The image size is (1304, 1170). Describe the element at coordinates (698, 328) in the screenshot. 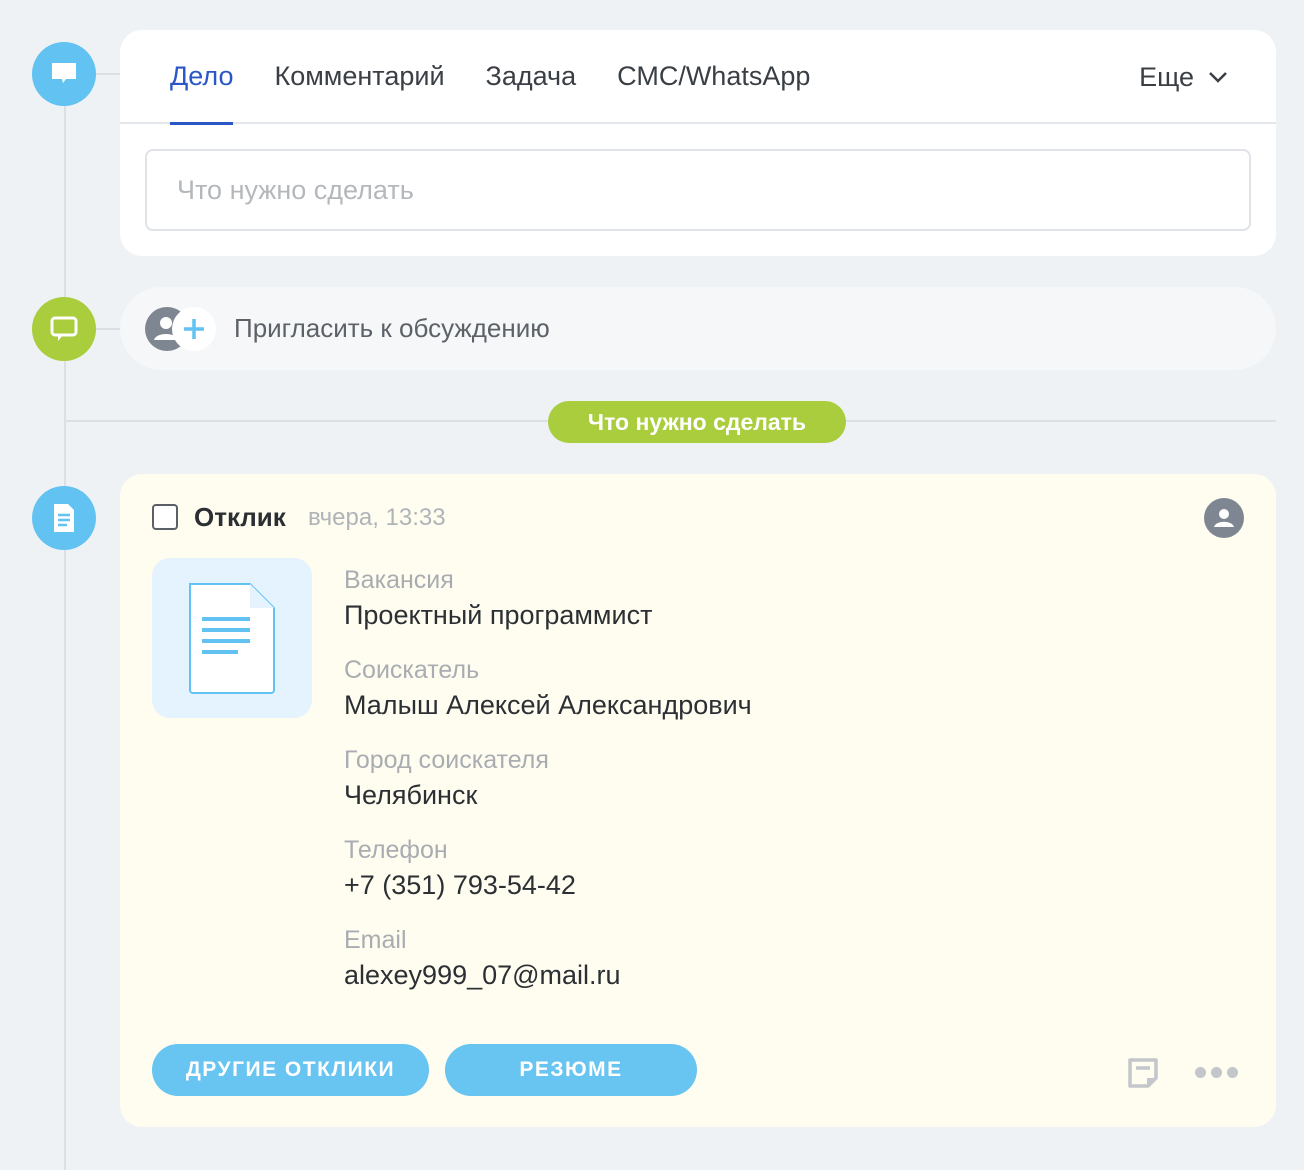

I see `invite-to-discussion: Пригласить к обсуждению` at that location.